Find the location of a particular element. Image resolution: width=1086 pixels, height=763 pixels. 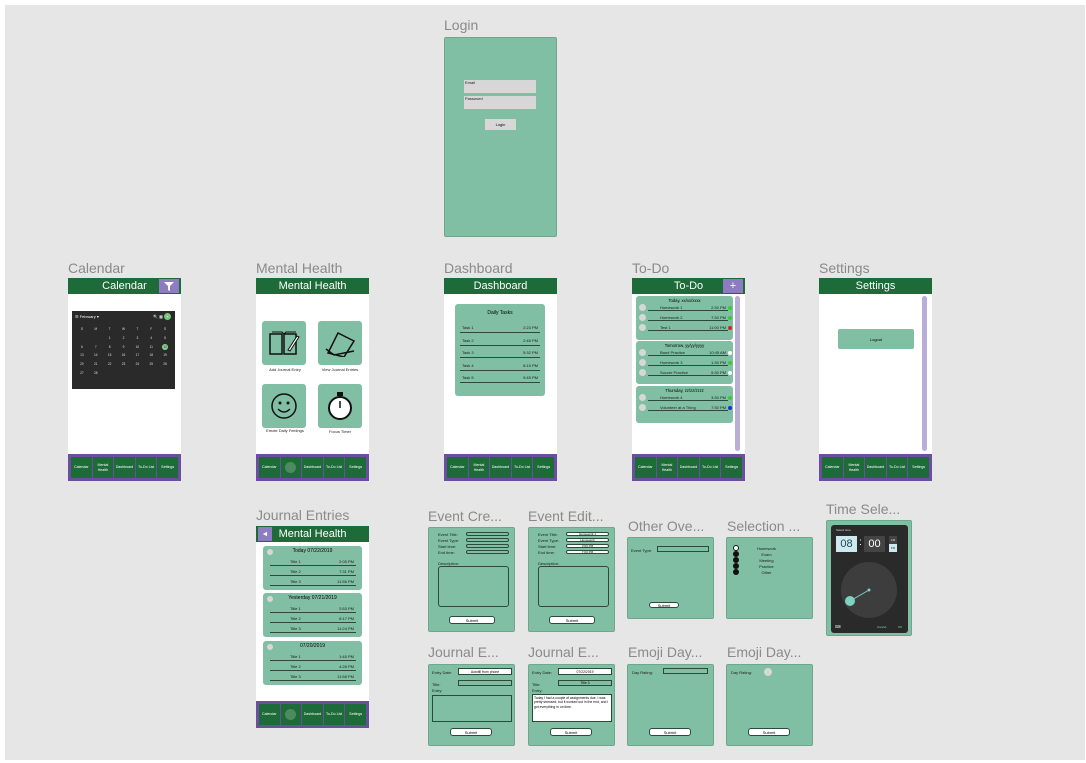

journal-entry-row: Title 3 11:56 PM is located at coordinates (313, 582).